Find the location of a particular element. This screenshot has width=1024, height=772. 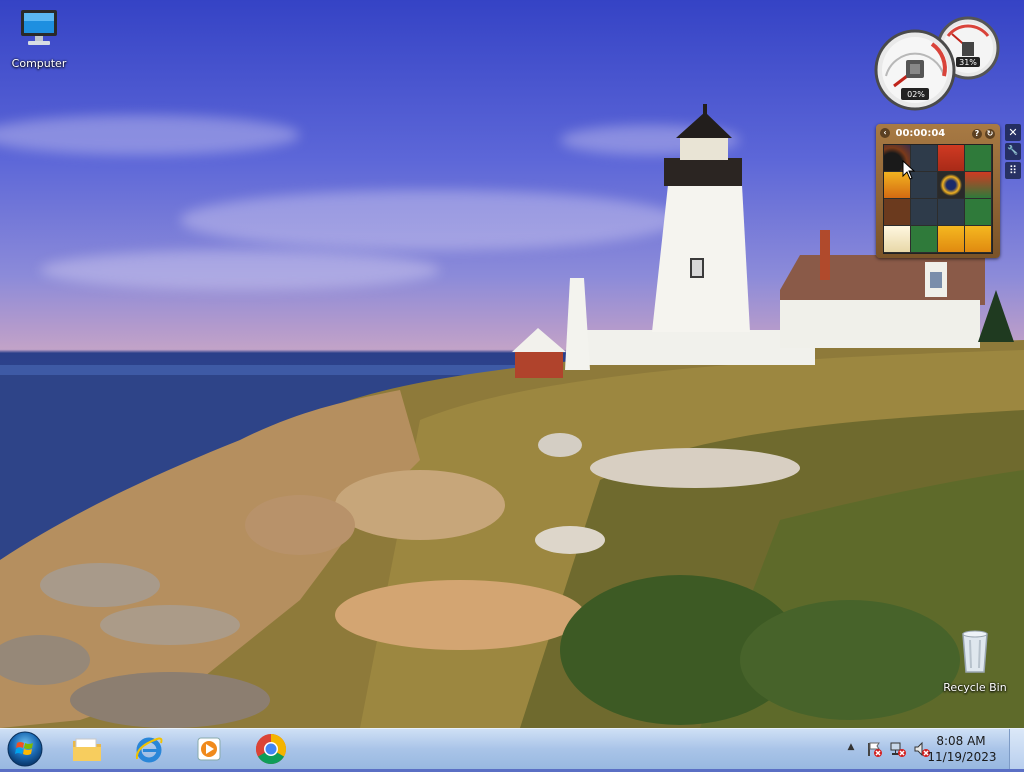

memory-percent-text: 31% is located at coordinates (968, 62).